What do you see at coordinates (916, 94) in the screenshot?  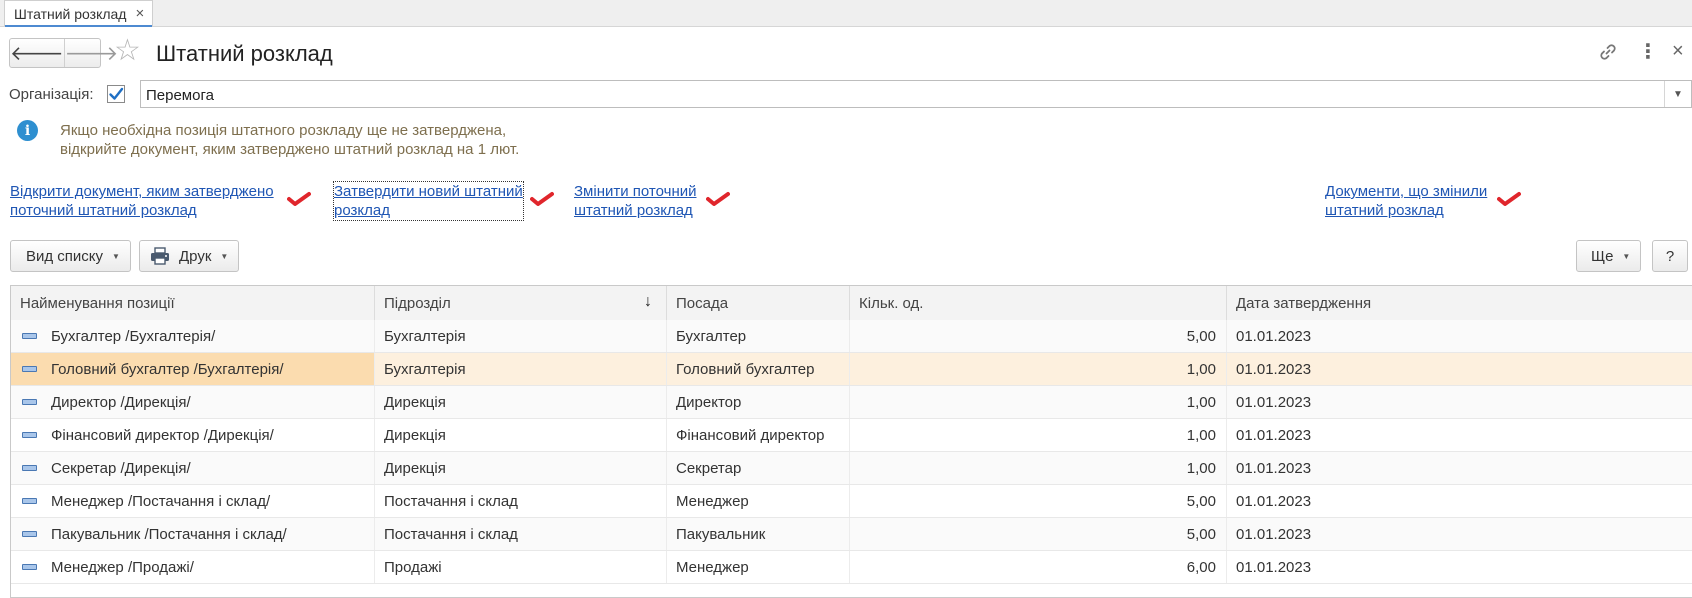 I see `organization-field: Перемога ▼` at bounding box center [916, 94].